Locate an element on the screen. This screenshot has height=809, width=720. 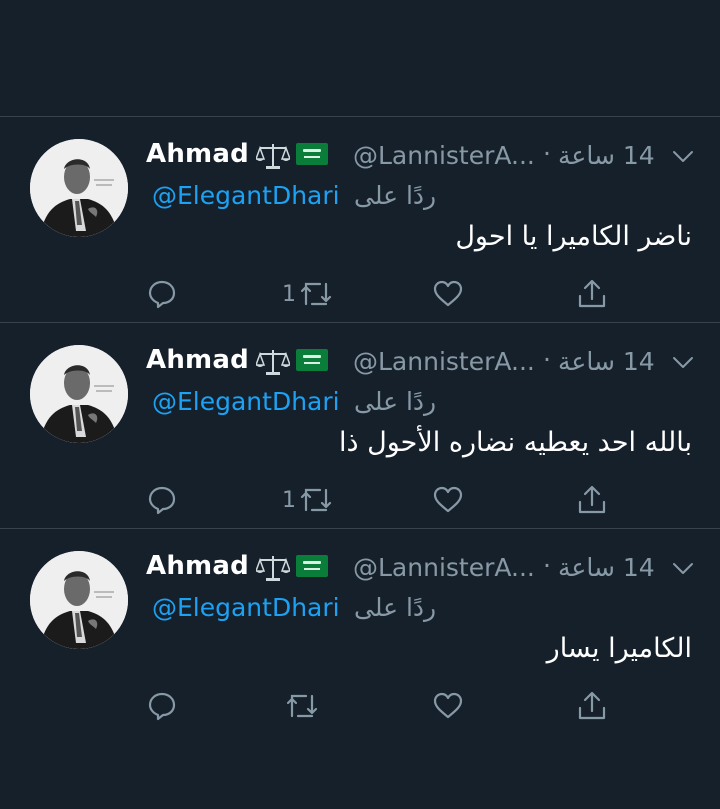
top-empty-area is located at coordinates (360, 58).